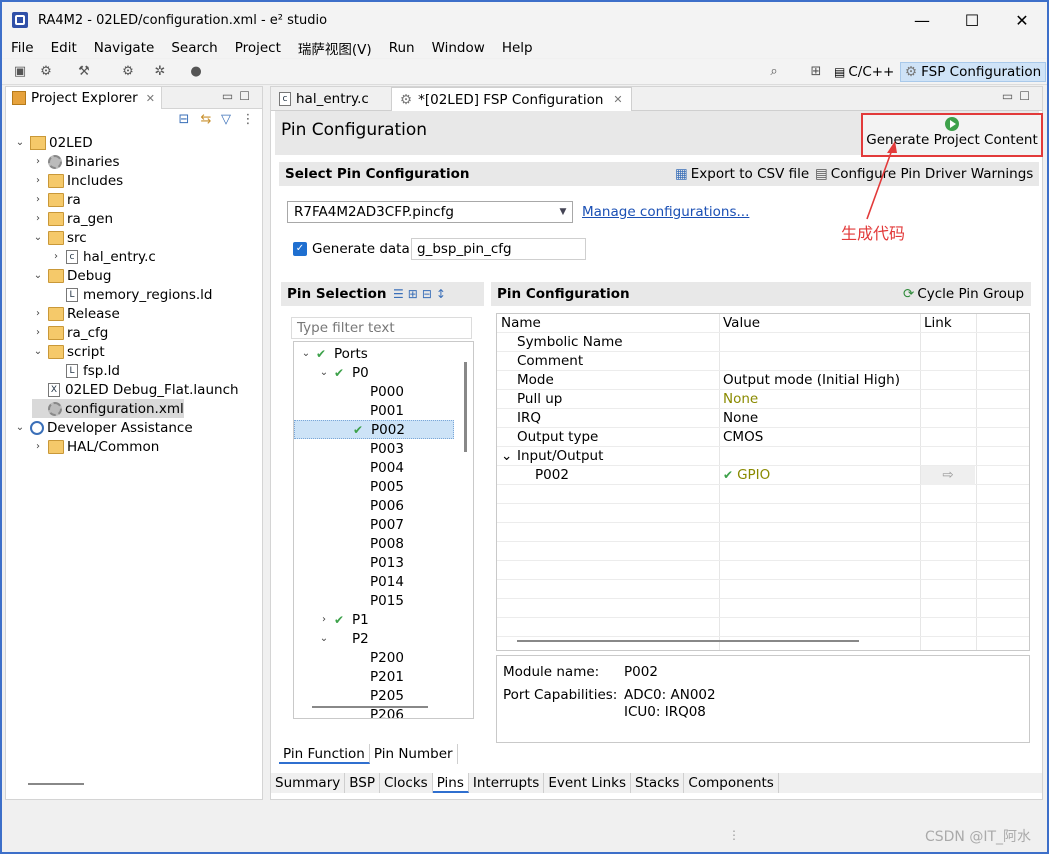 The image size is (1049, 854). Describe the element at coordinates (465, 407) in the screenshot. I see `pin-tree-vertical-scrollbar` at that location.